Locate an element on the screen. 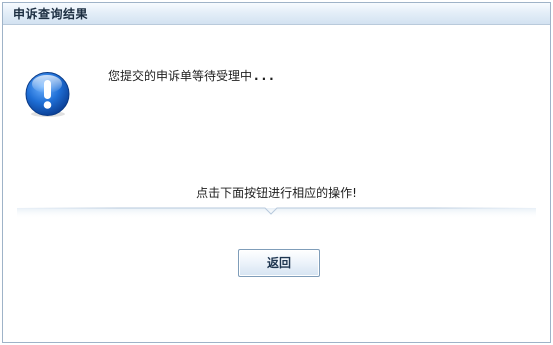 The width and height of the screenshot is (553, 345). back-button: 返回 is located at coordinates (279, 263).